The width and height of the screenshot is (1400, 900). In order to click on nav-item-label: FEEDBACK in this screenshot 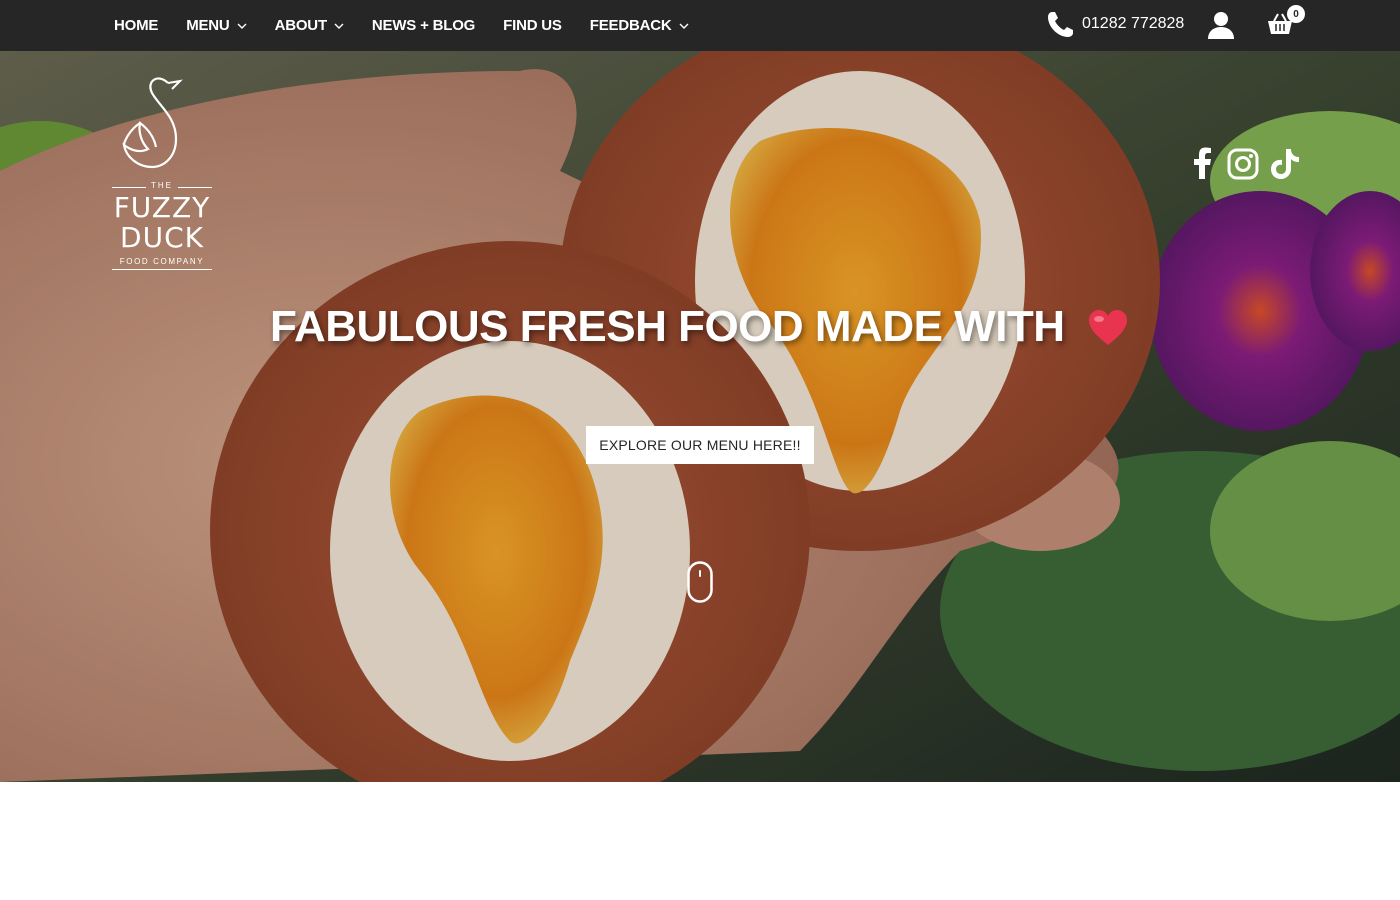, I will do `click(630, 25)`.